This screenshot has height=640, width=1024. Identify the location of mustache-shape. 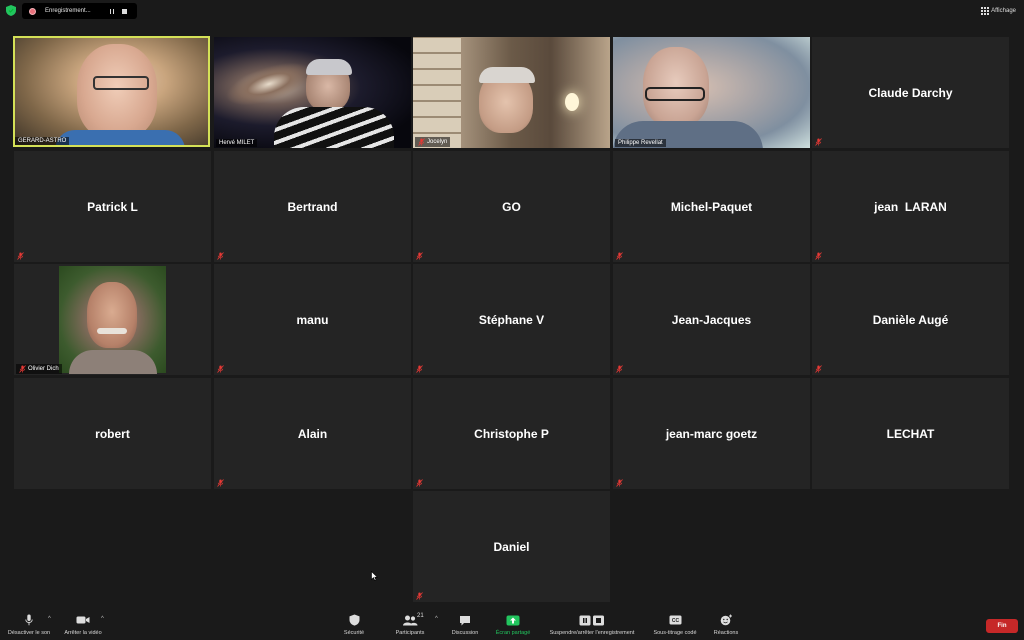
(112, 331).